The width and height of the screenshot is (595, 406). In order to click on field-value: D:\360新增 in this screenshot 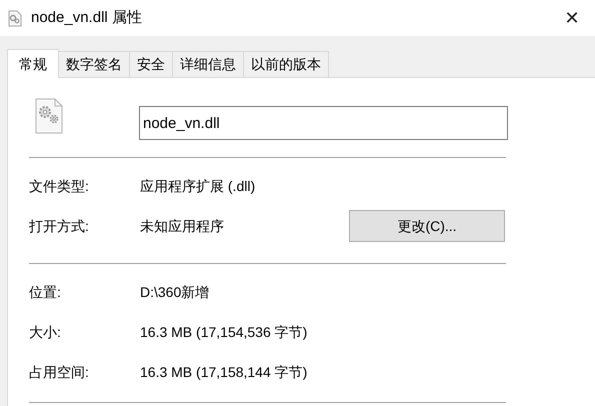, I will do `click(175, 292)`.